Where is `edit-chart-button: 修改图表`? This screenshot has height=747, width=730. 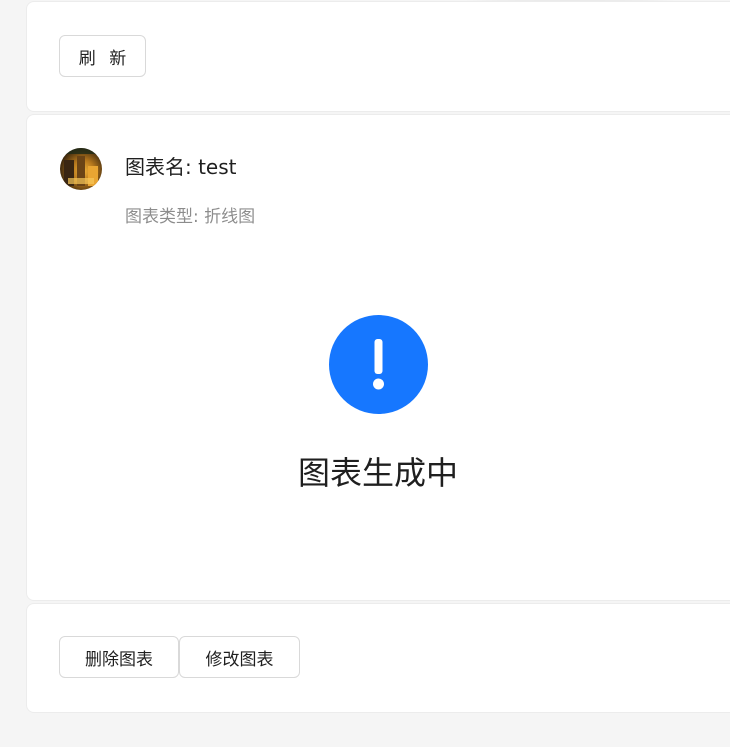 edit-chart-button: 修改图表 is located at coordinates (239, 657).